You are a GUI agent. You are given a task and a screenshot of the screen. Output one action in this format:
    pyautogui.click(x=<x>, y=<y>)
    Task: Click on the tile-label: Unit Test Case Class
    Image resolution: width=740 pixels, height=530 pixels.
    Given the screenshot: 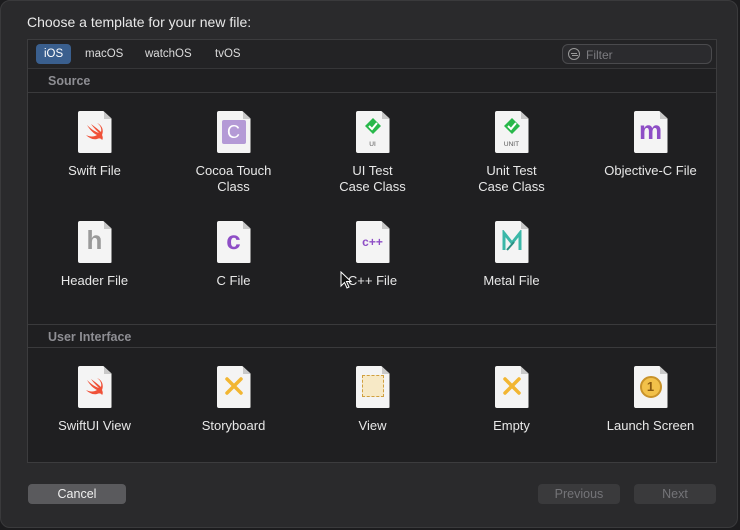 What is the action you would take?
    pyautogui.click(x=511, y=178)
    